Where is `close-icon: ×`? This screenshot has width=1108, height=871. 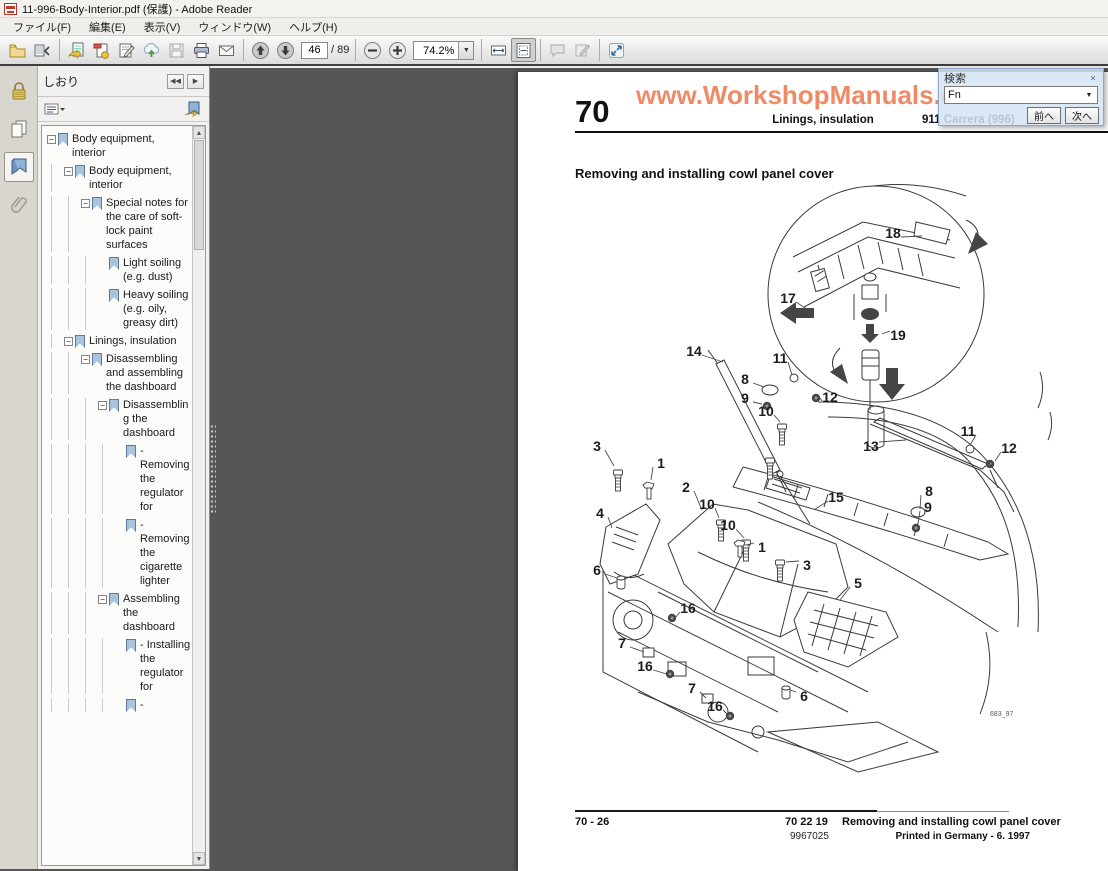 close-icon: × is located at coordinates (1093, 78).